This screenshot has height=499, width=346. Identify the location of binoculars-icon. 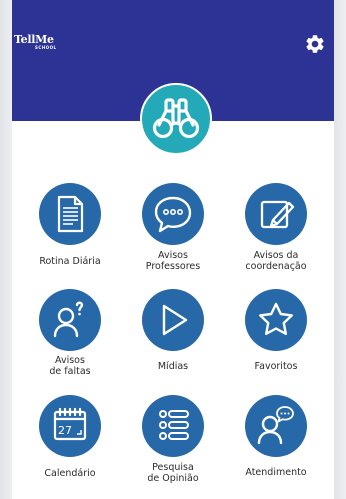
(176, 118).